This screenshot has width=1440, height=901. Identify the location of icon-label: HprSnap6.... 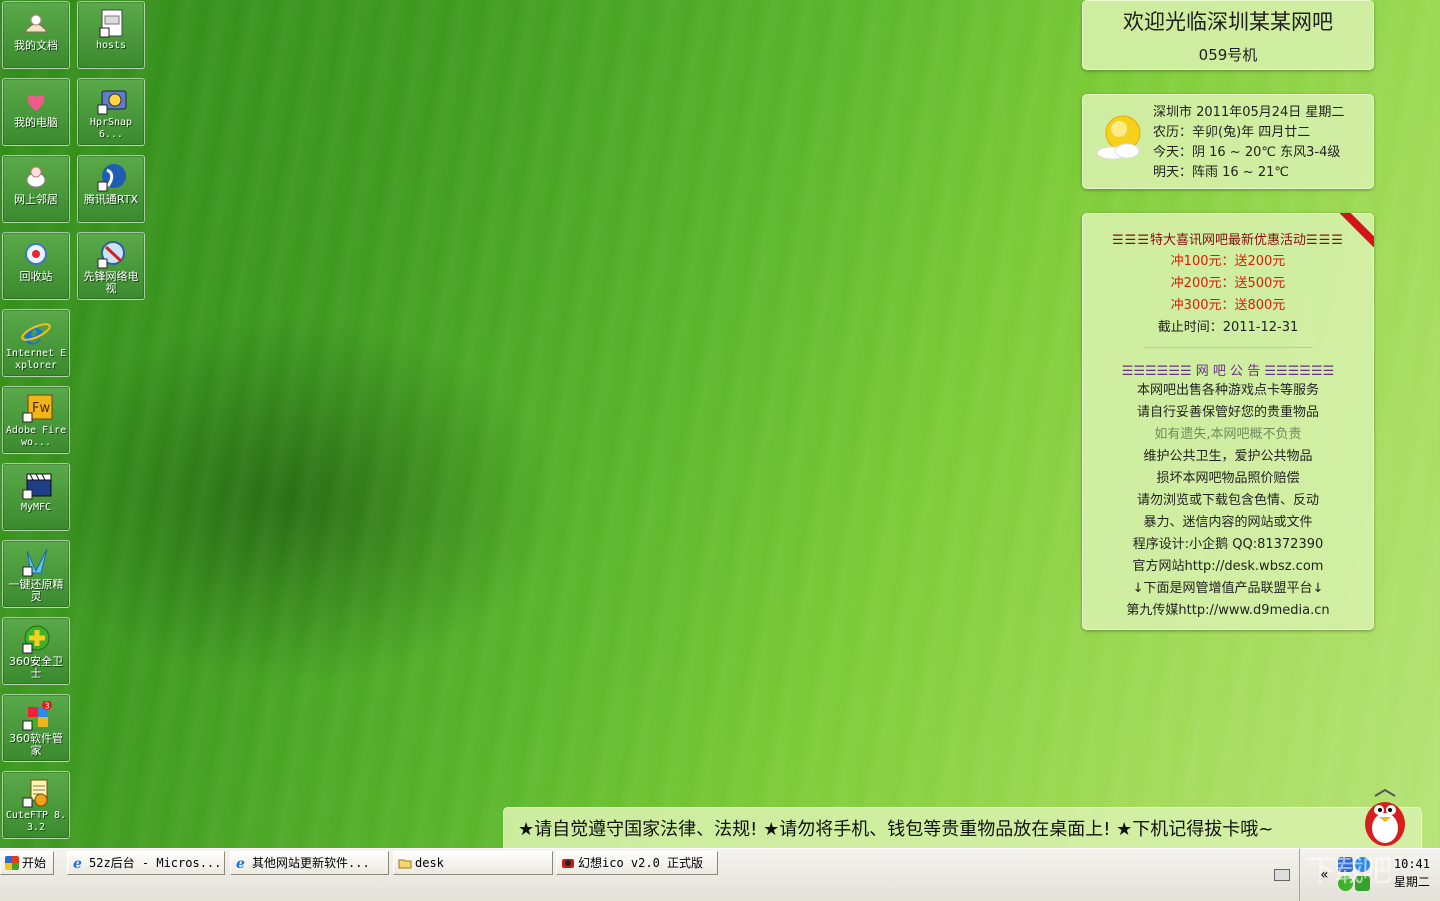
(111, 128).